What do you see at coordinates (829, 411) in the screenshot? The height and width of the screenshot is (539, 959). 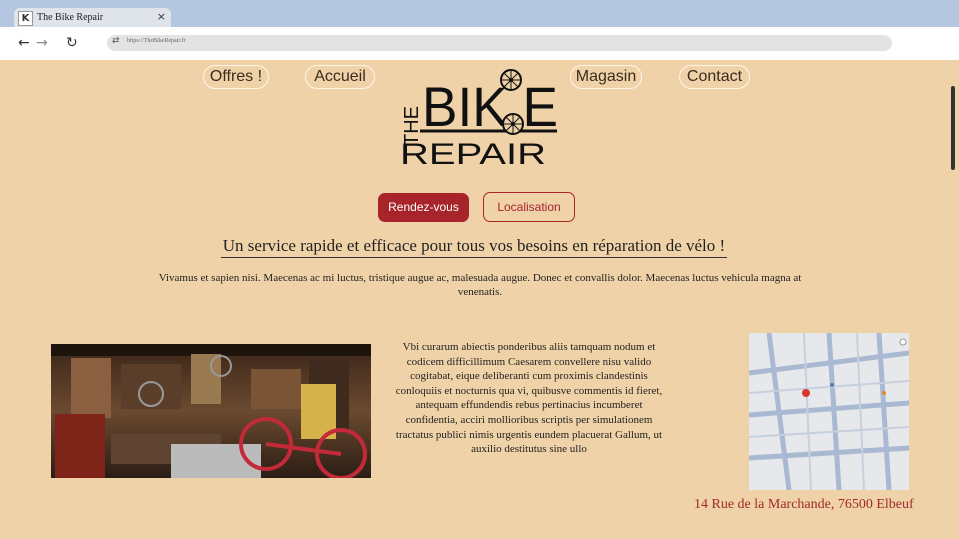 I see `location-map` at bounding box center [829, 411].